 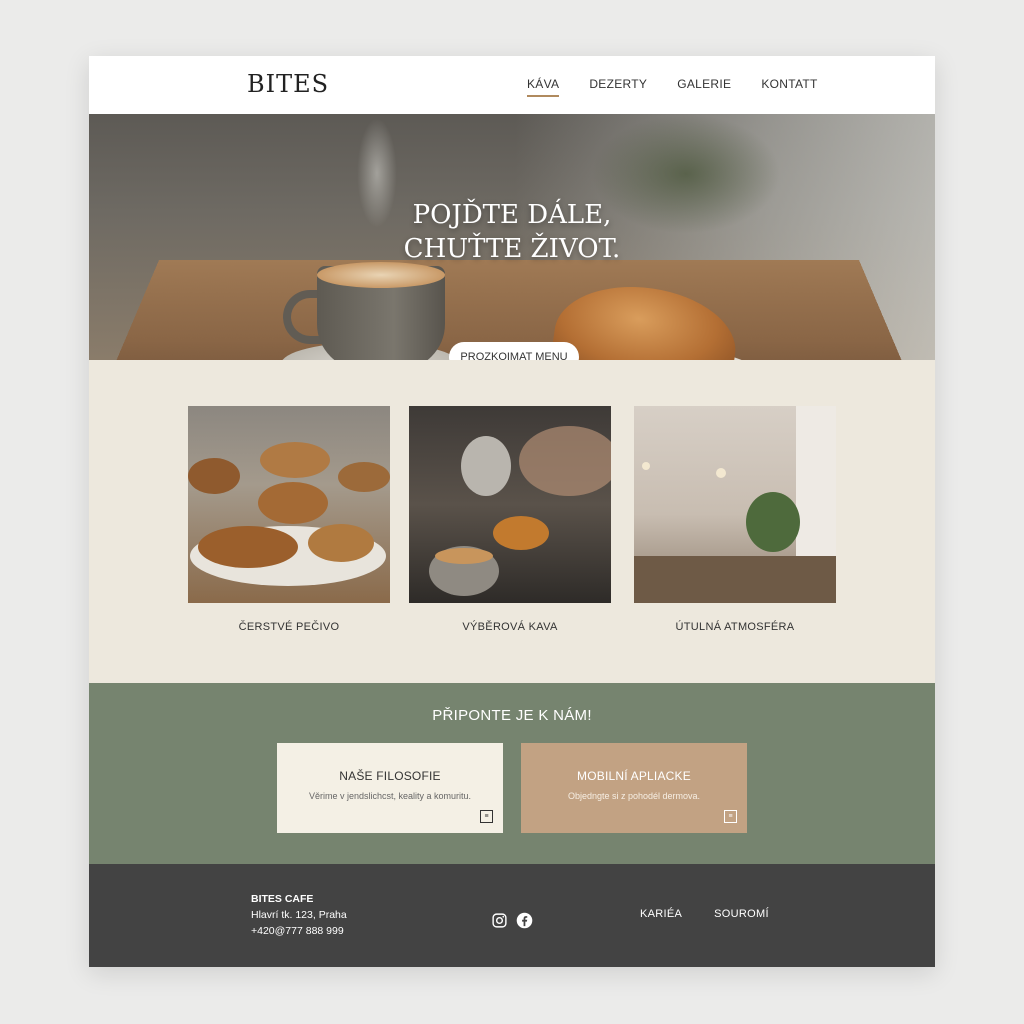 What do you see at coordinates (512, 85) in the screenshot?
I see `site-header: BITES KÁVA DEZERTY GALERIE KONTATT` at bounding box center [512, 85].